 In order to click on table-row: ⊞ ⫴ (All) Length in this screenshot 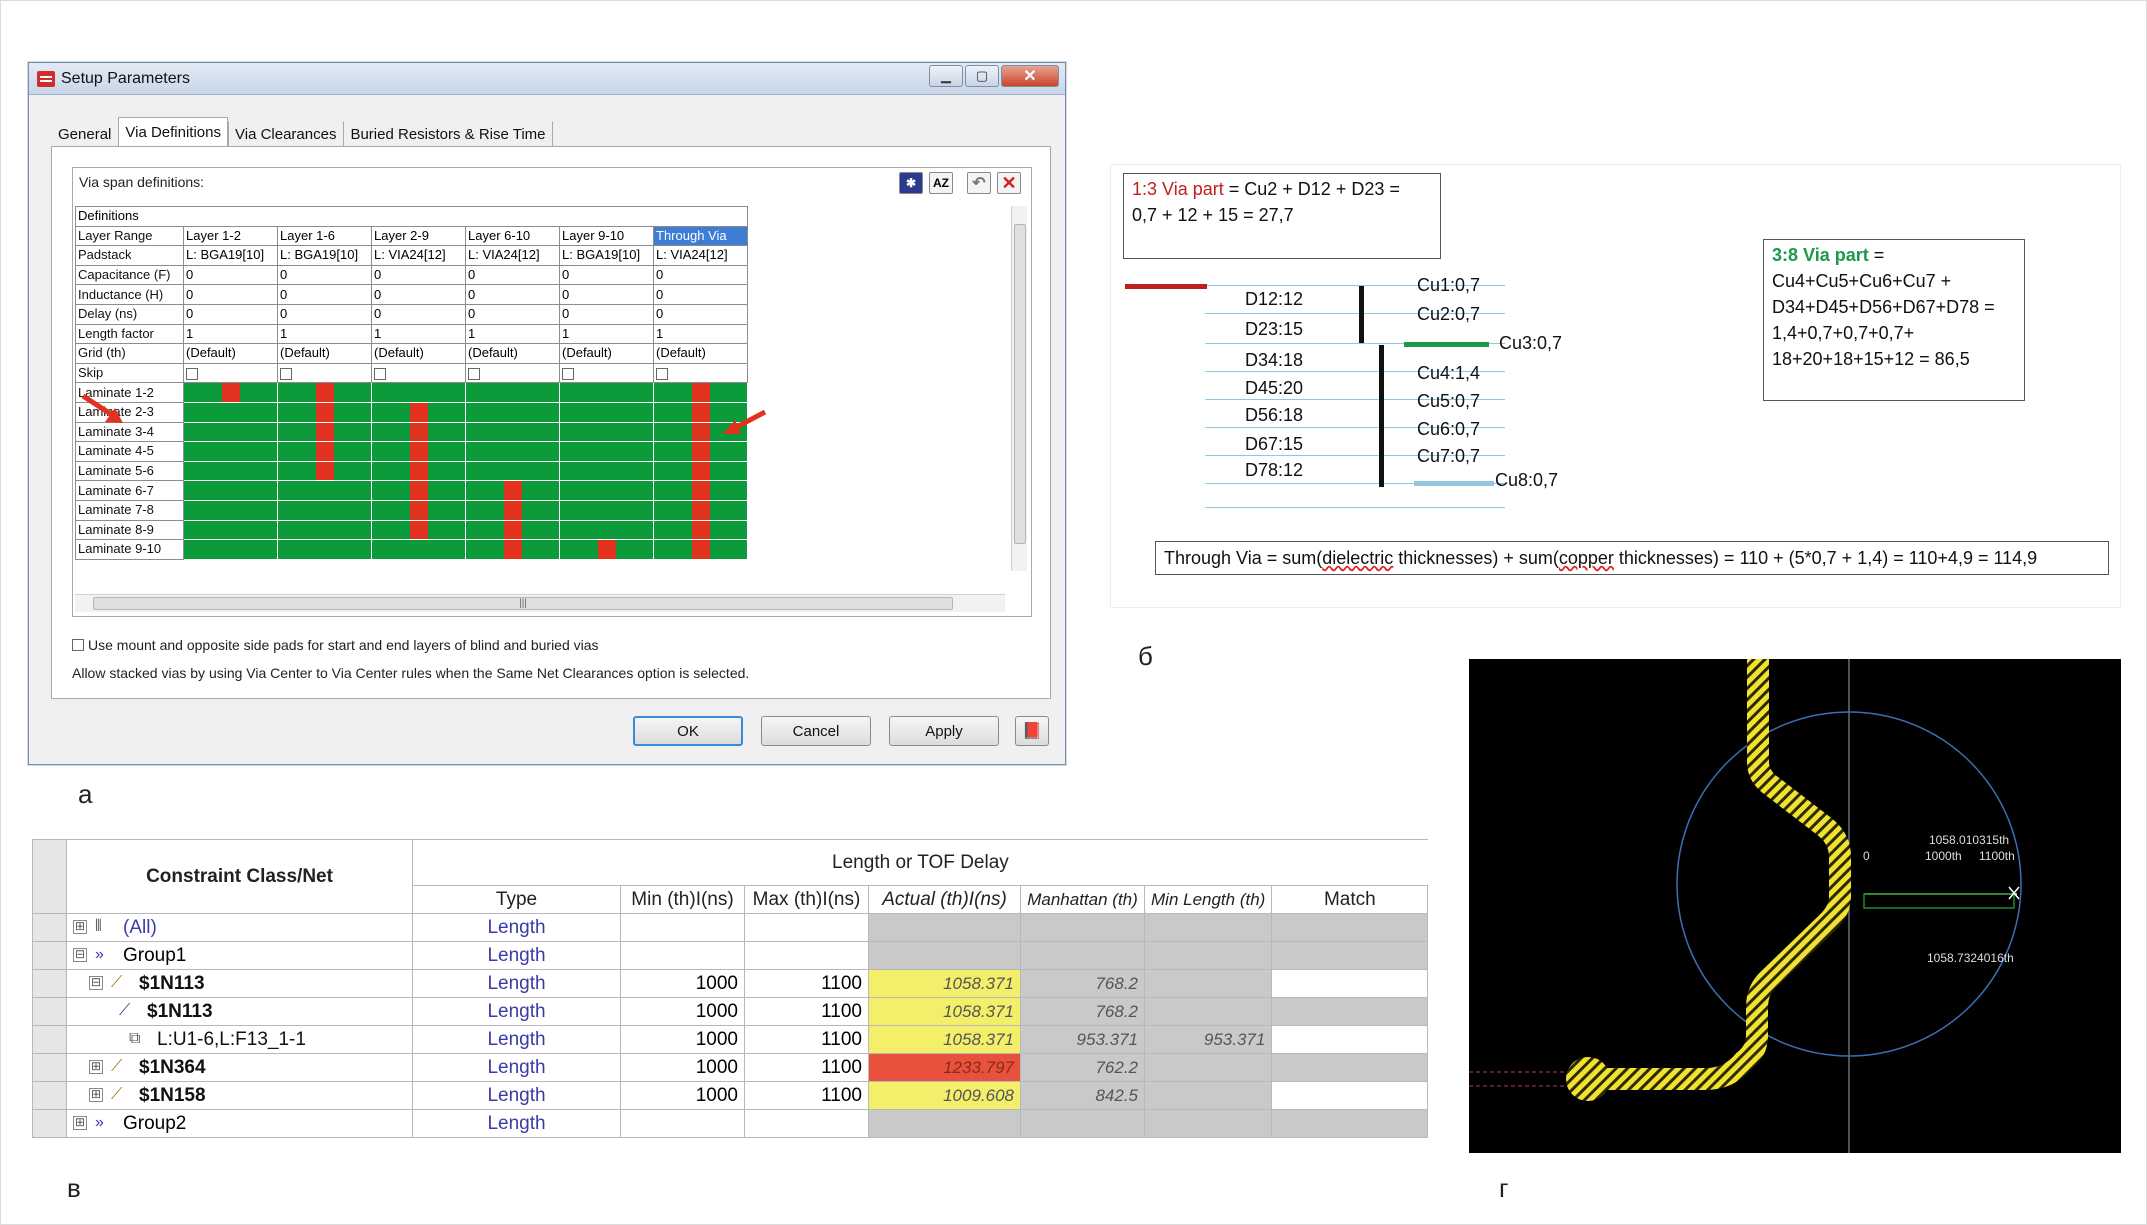, I will do `click(730, 927)`.